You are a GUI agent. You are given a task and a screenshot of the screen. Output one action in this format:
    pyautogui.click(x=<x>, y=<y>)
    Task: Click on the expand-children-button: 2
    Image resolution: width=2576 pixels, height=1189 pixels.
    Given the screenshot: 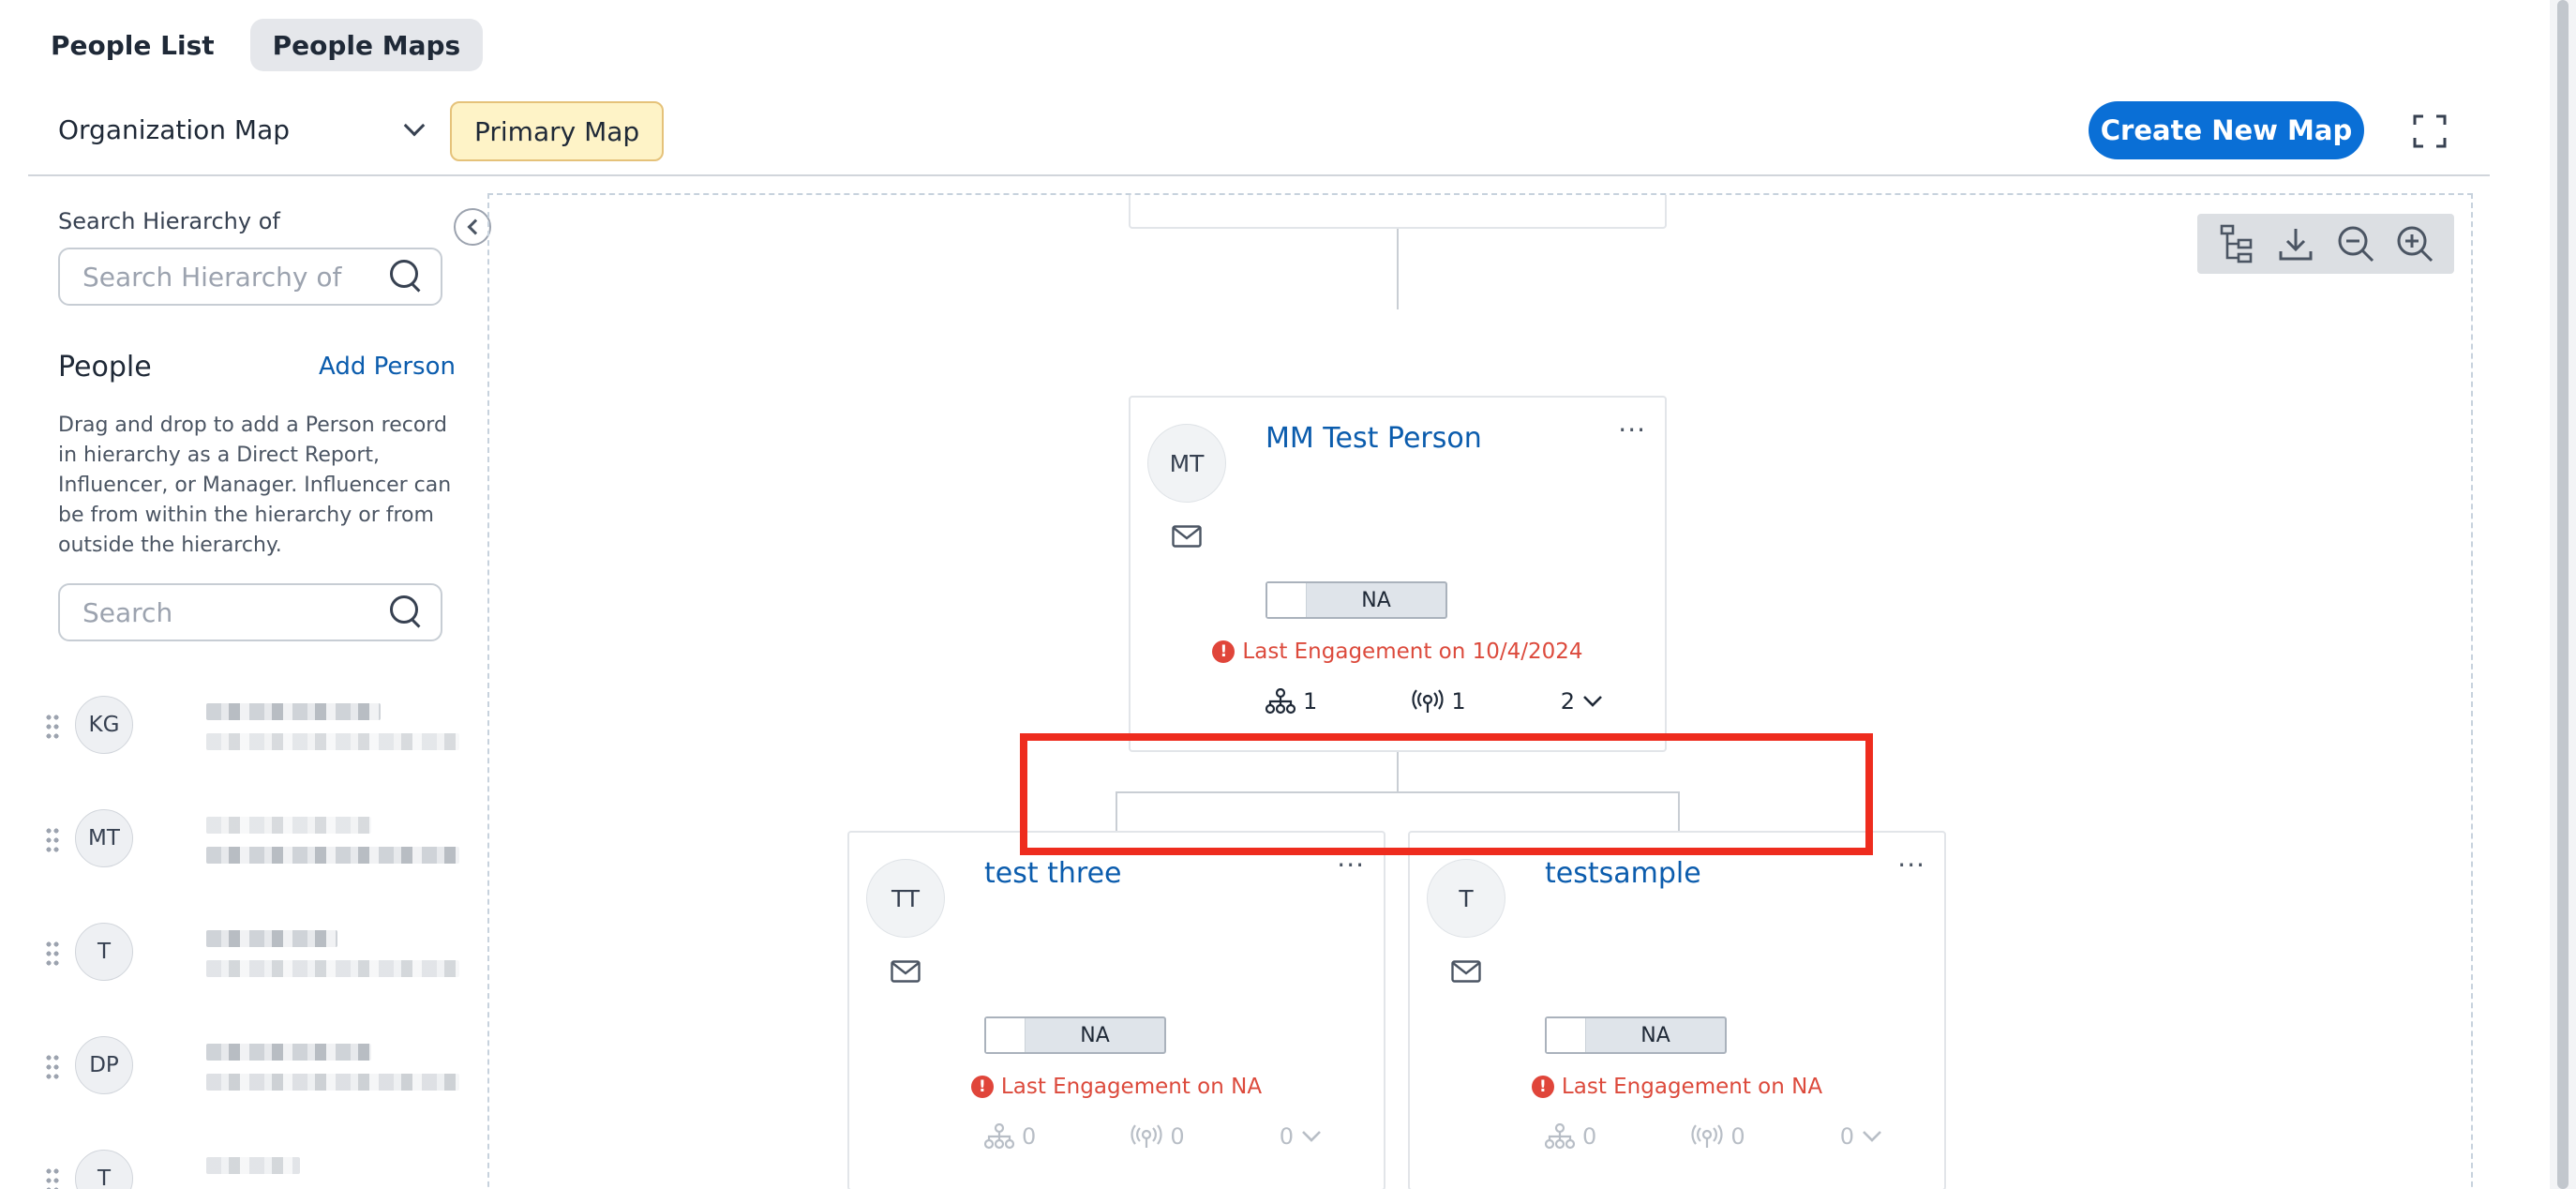 What is the action you would take?
    pyautogui.click(x=1582, y=702)
    